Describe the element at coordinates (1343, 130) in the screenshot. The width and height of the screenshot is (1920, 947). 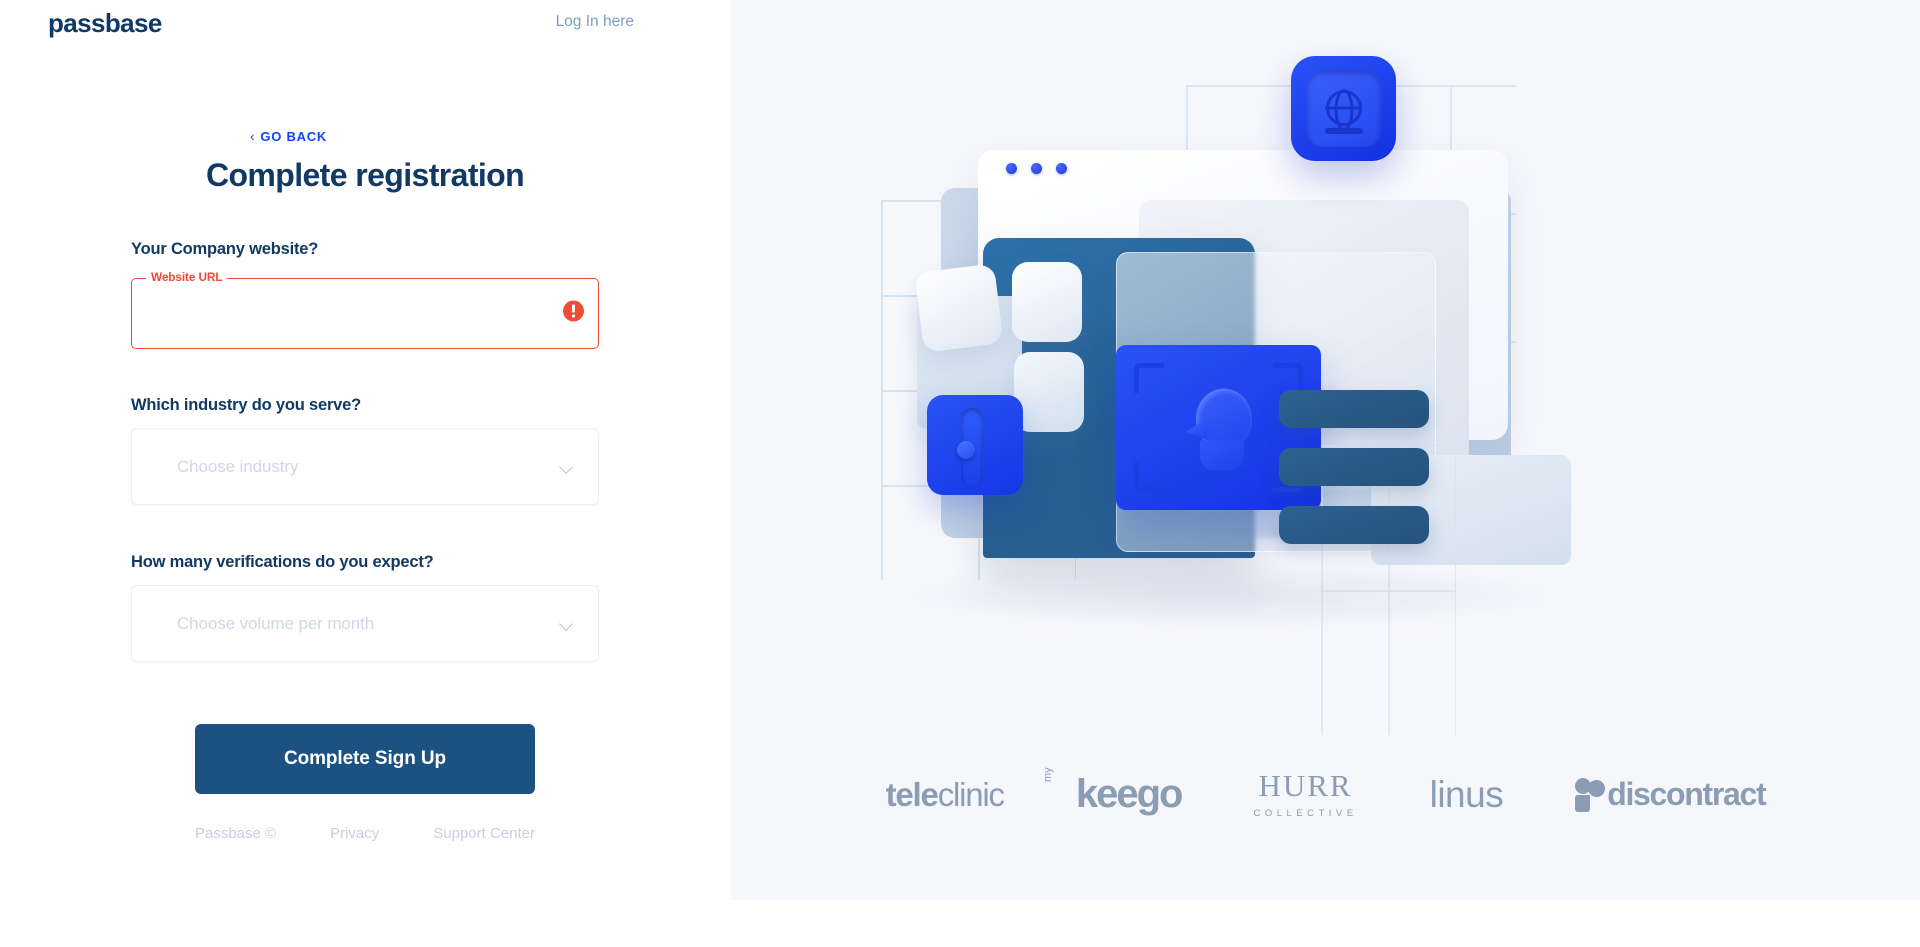
I see `passport-bar-icon` at that location.